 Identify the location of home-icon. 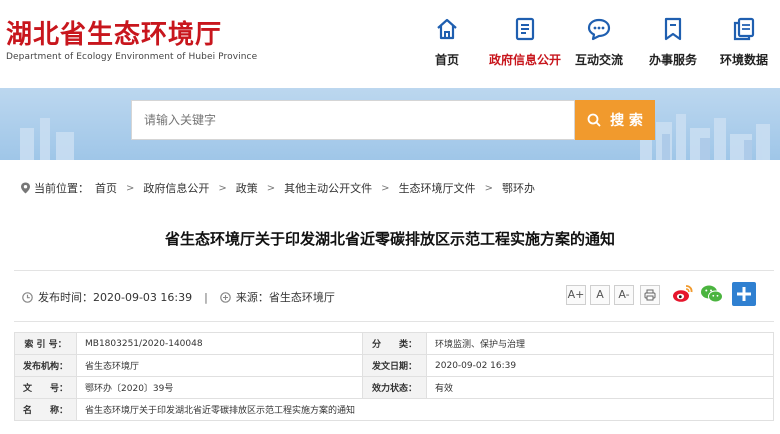
(447, 29).